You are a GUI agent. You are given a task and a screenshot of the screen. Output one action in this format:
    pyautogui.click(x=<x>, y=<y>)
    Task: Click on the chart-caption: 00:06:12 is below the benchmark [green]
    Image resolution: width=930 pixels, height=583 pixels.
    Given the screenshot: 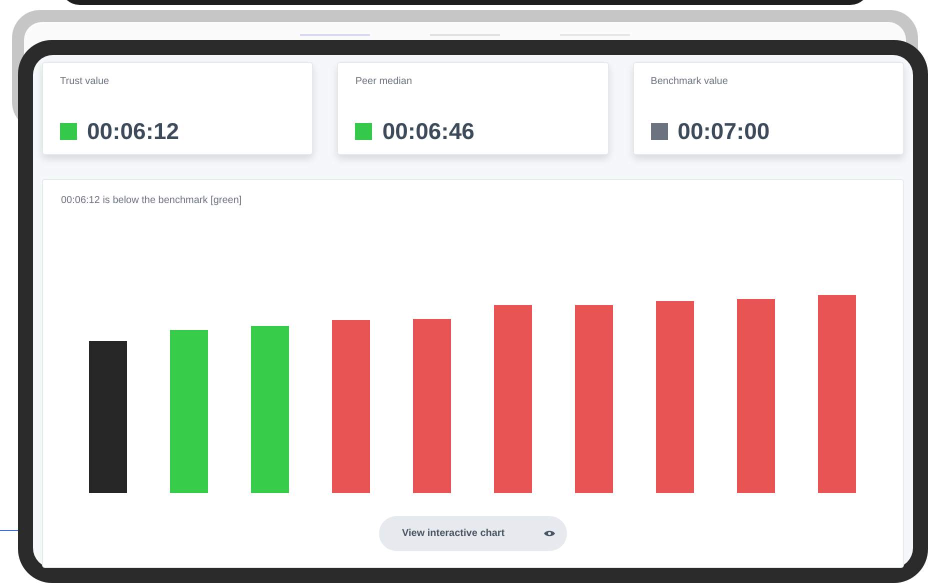 What is the action you would take?
    pyautogui.click(x=151, y=201)
    